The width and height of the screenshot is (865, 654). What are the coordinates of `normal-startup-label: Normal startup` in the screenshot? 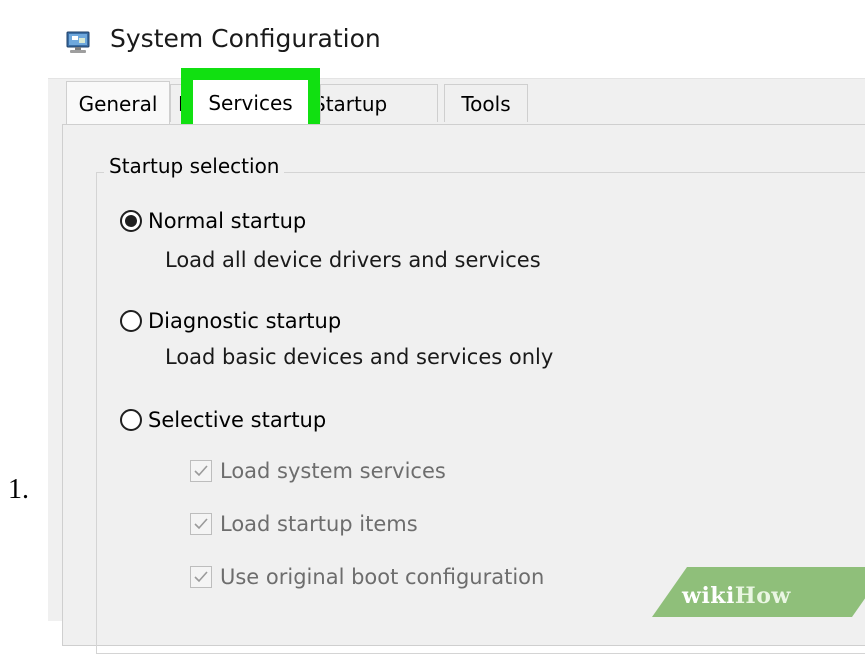 It's located at (227, 221).